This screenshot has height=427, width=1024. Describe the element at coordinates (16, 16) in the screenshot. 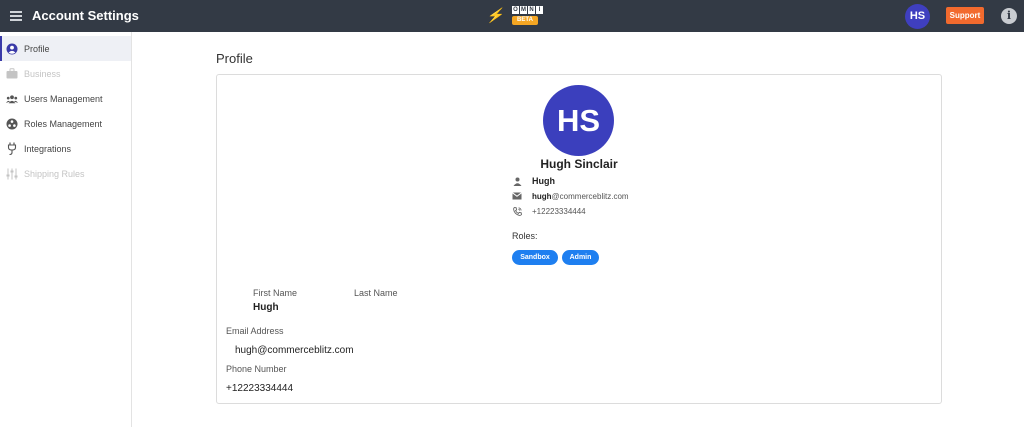

I see `menu-icon` at that location.